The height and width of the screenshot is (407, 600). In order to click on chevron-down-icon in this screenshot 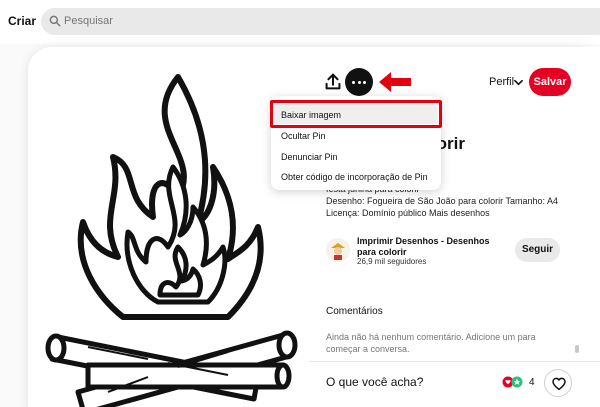, I will do `click(518, 82)`.